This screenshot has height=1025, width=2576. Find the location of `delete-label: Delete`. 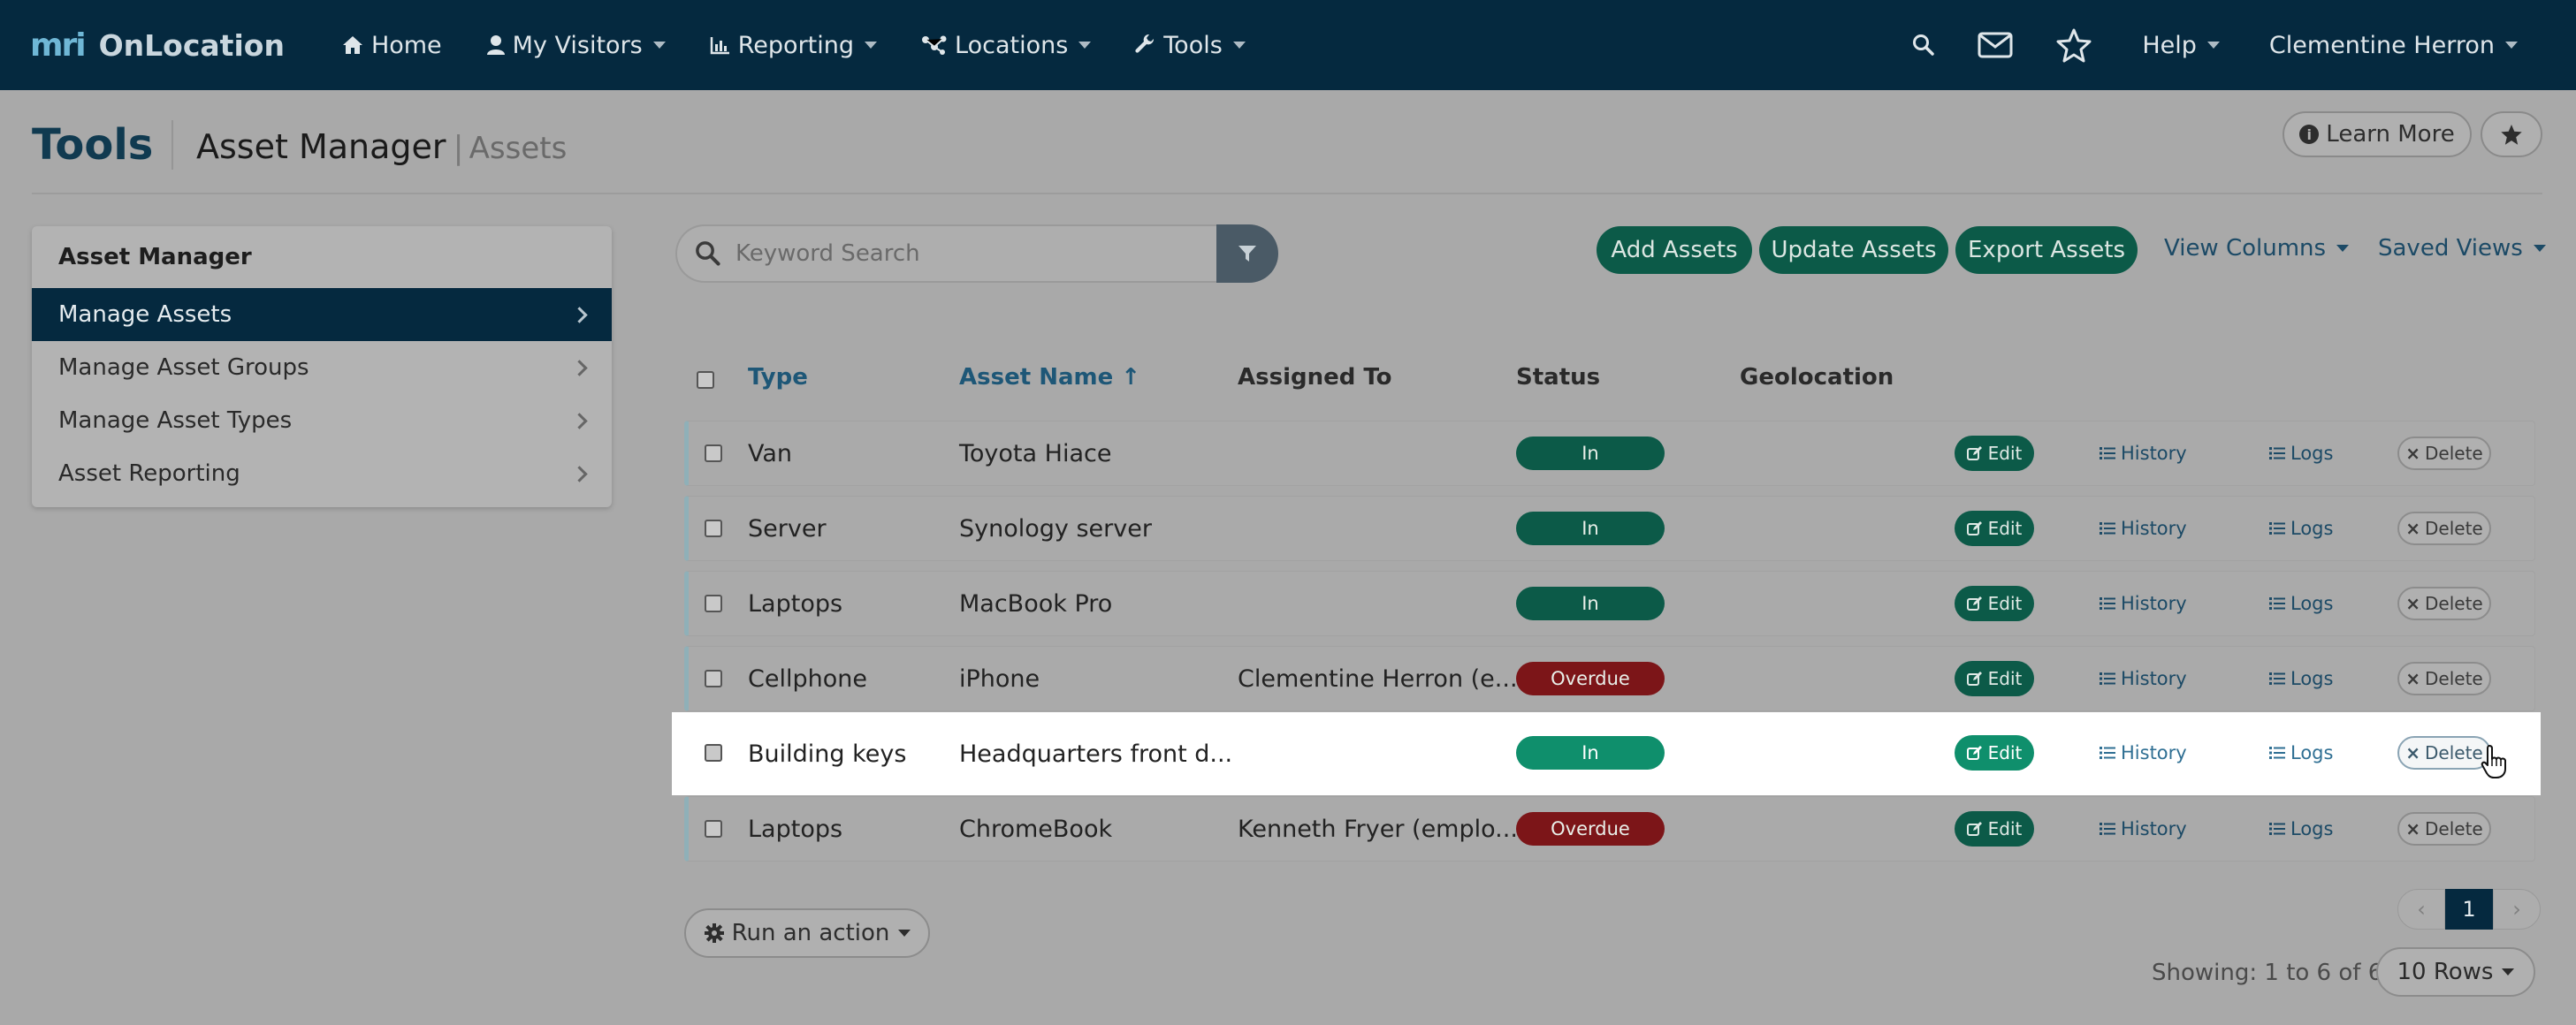

delete-label: Delete is located at coordinates (2454, 603).